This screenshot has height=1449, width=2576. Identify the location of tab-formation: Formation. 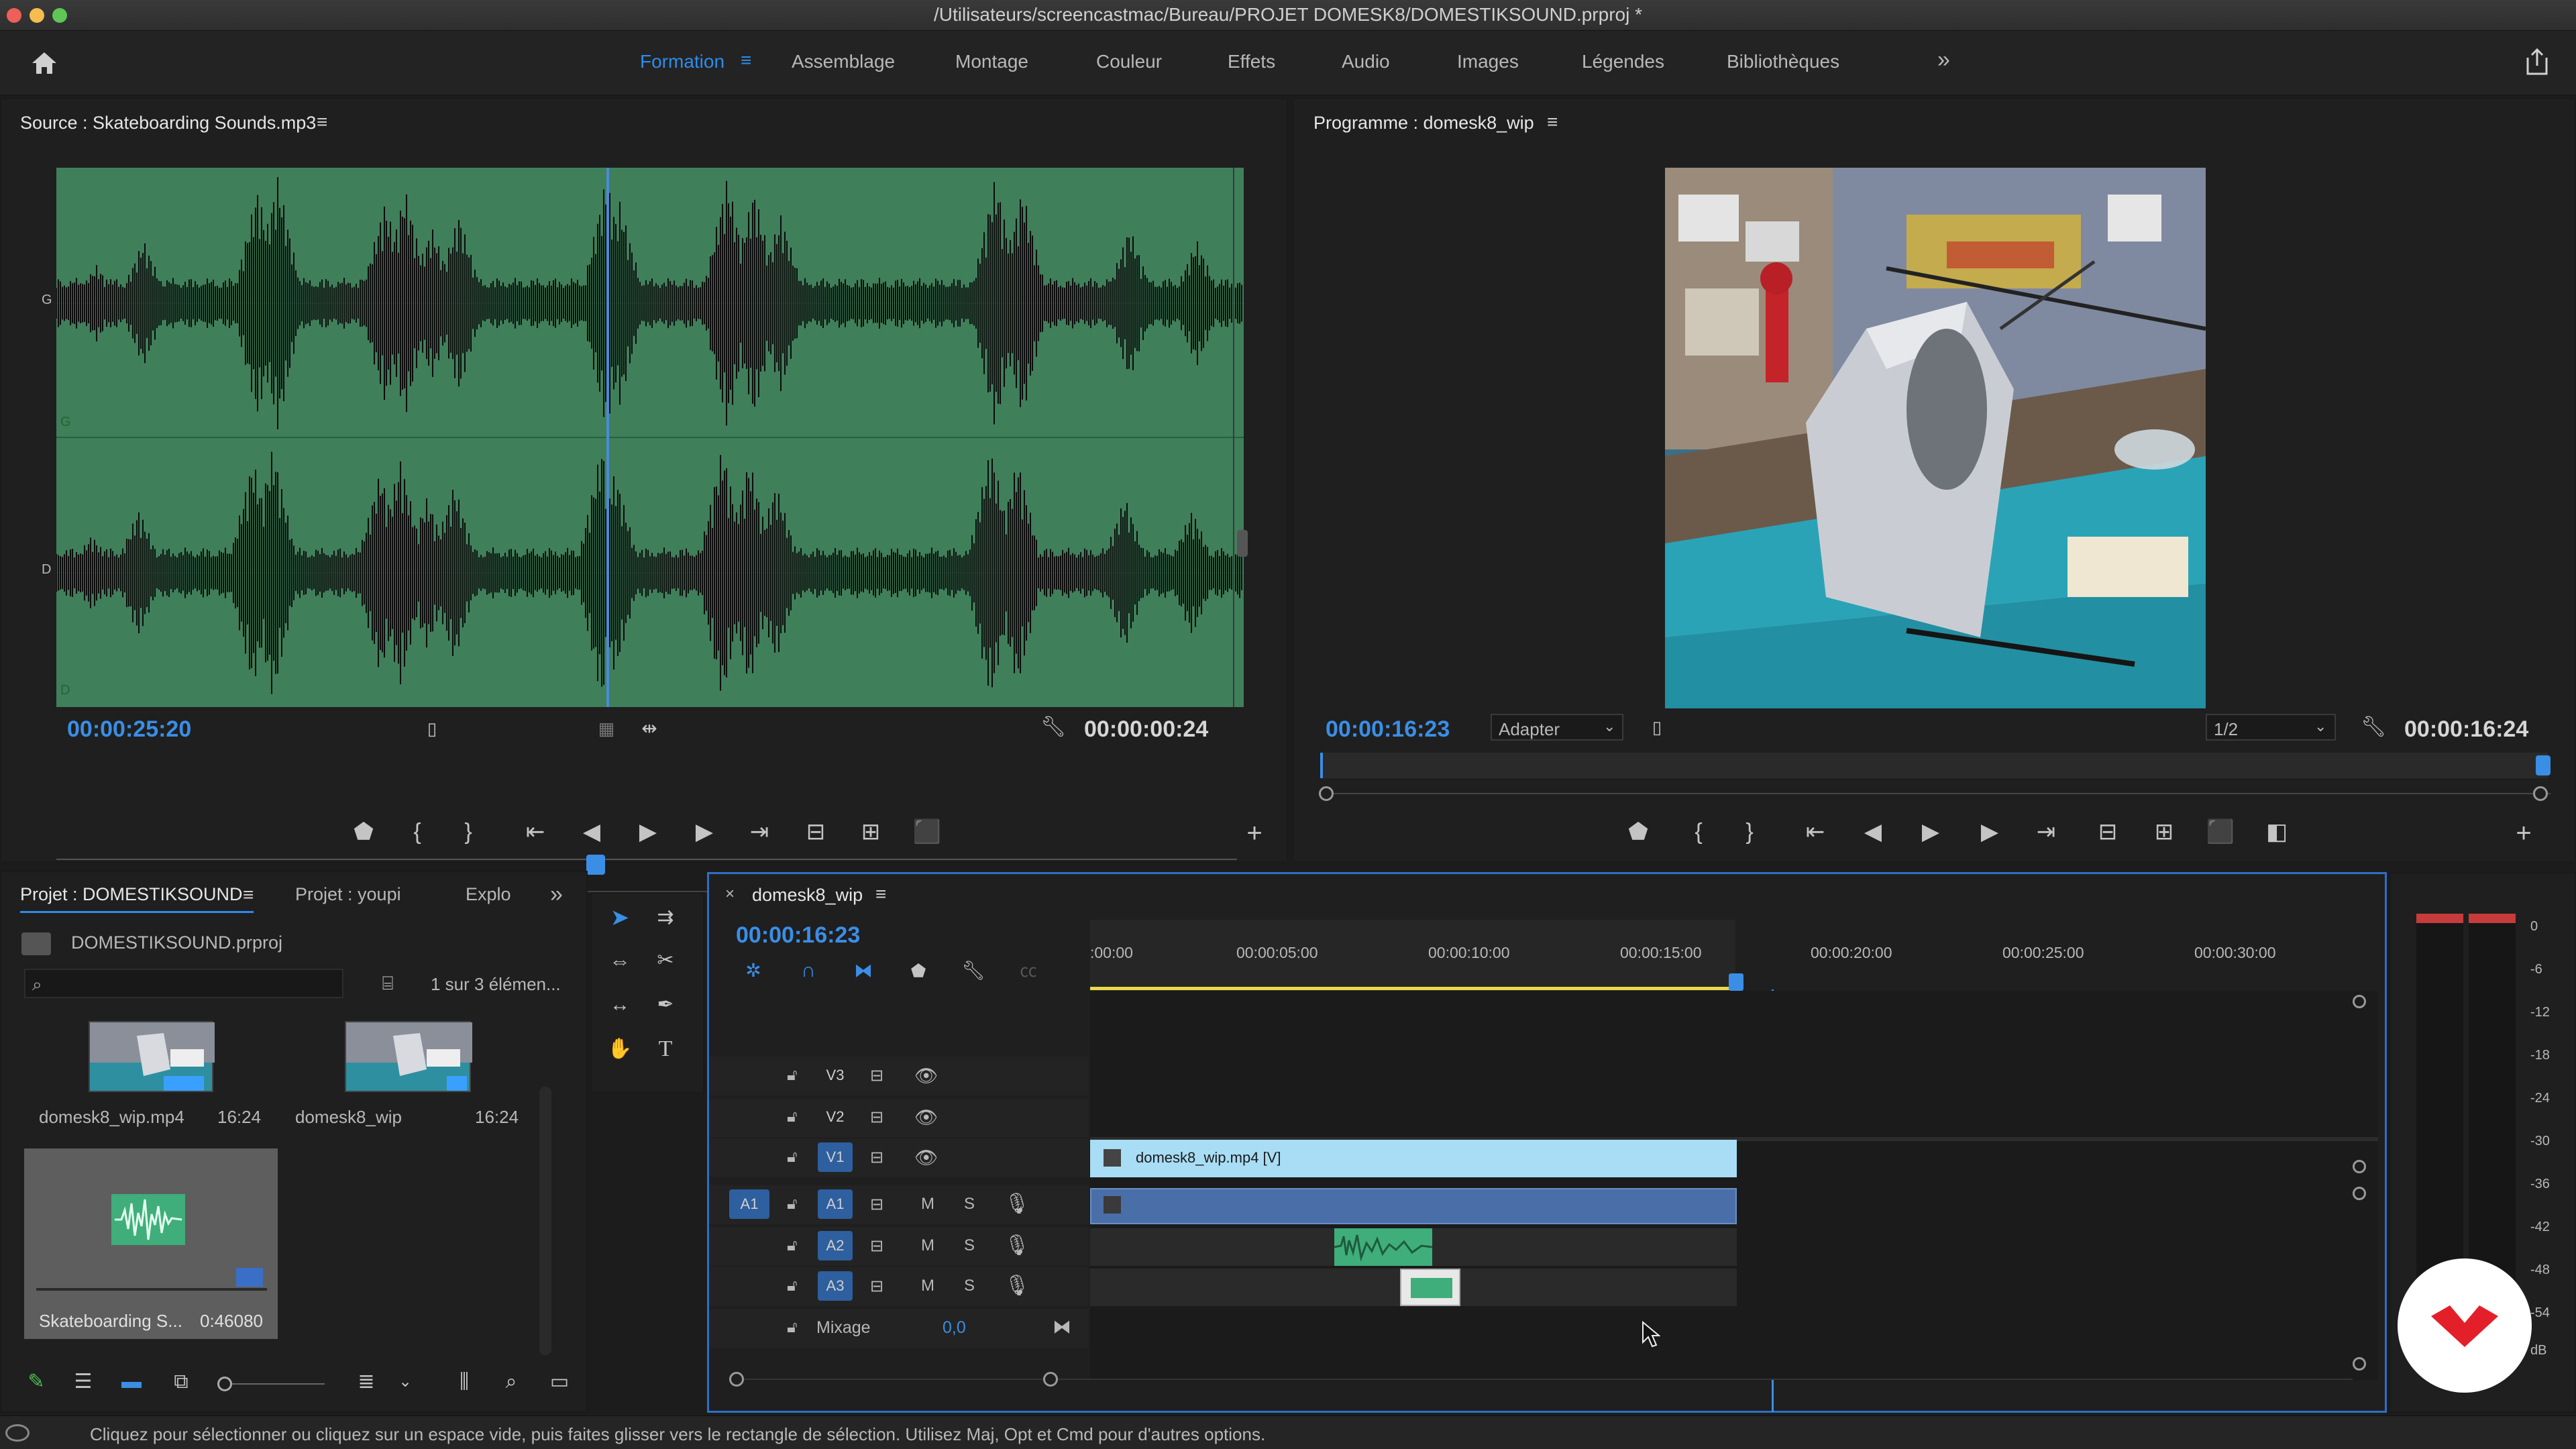
(682, 61).